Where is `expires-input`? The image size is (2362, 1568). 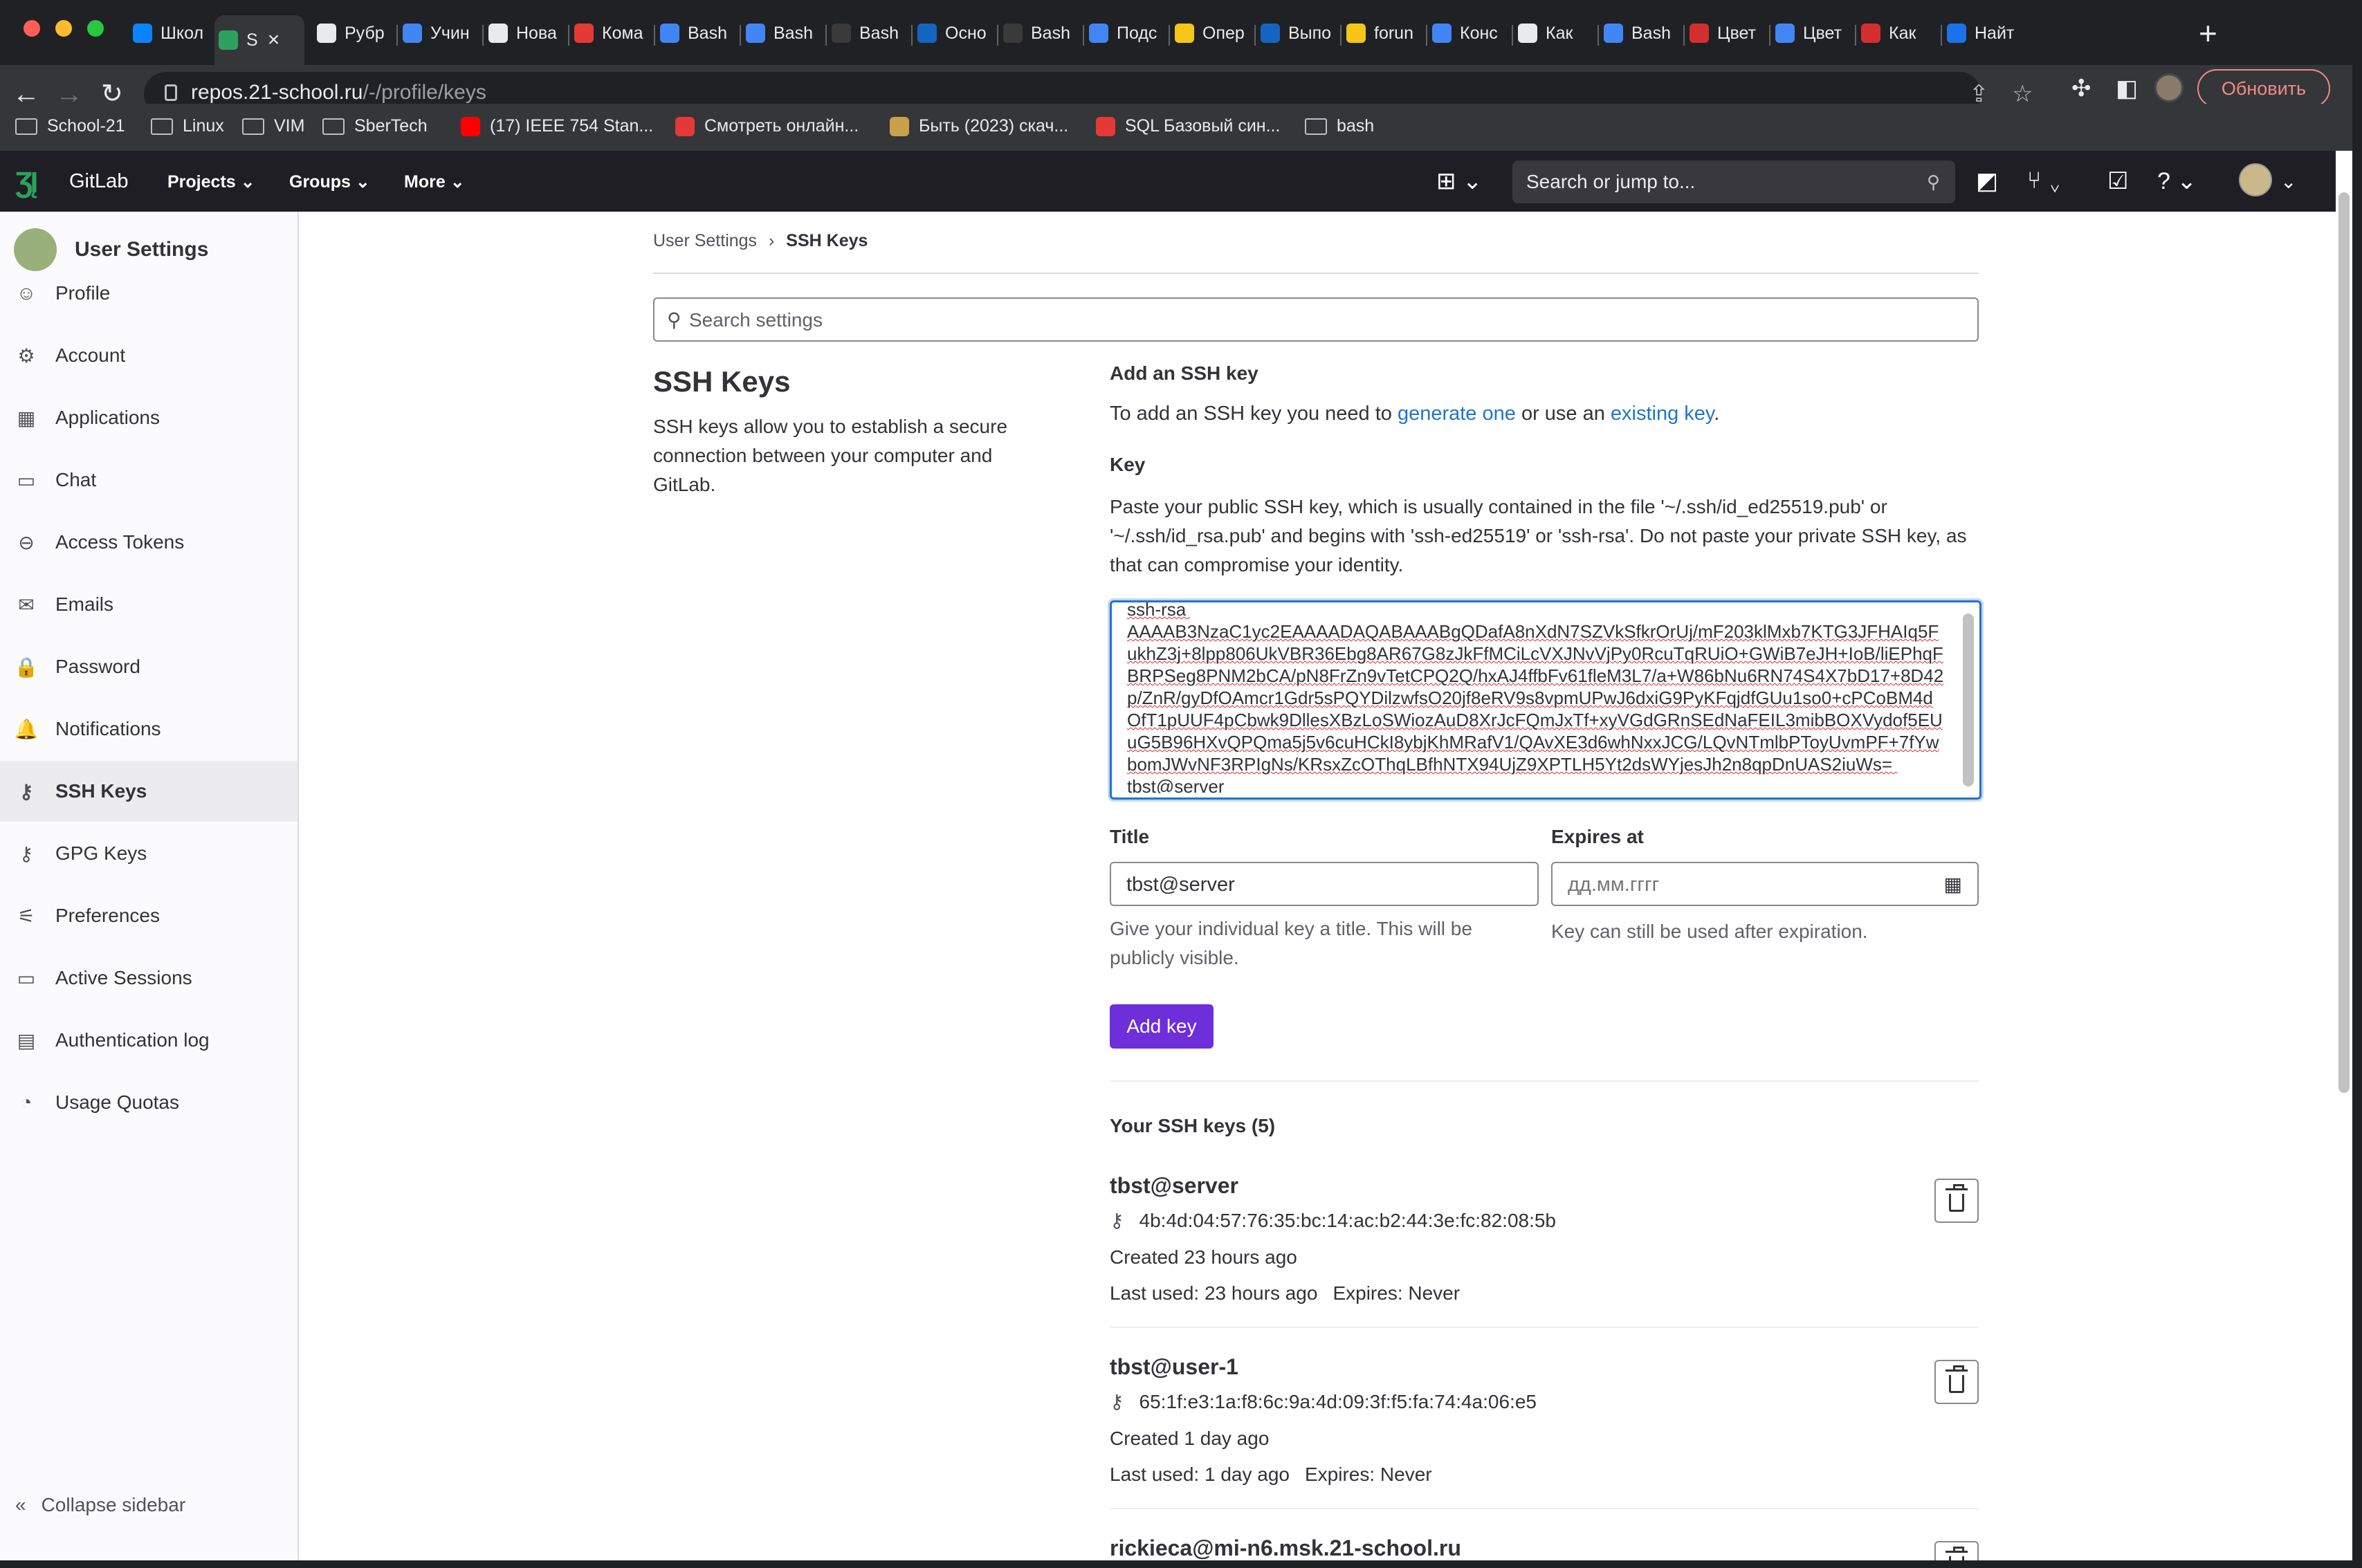 expires-input is located at coordinates (1754, 884).